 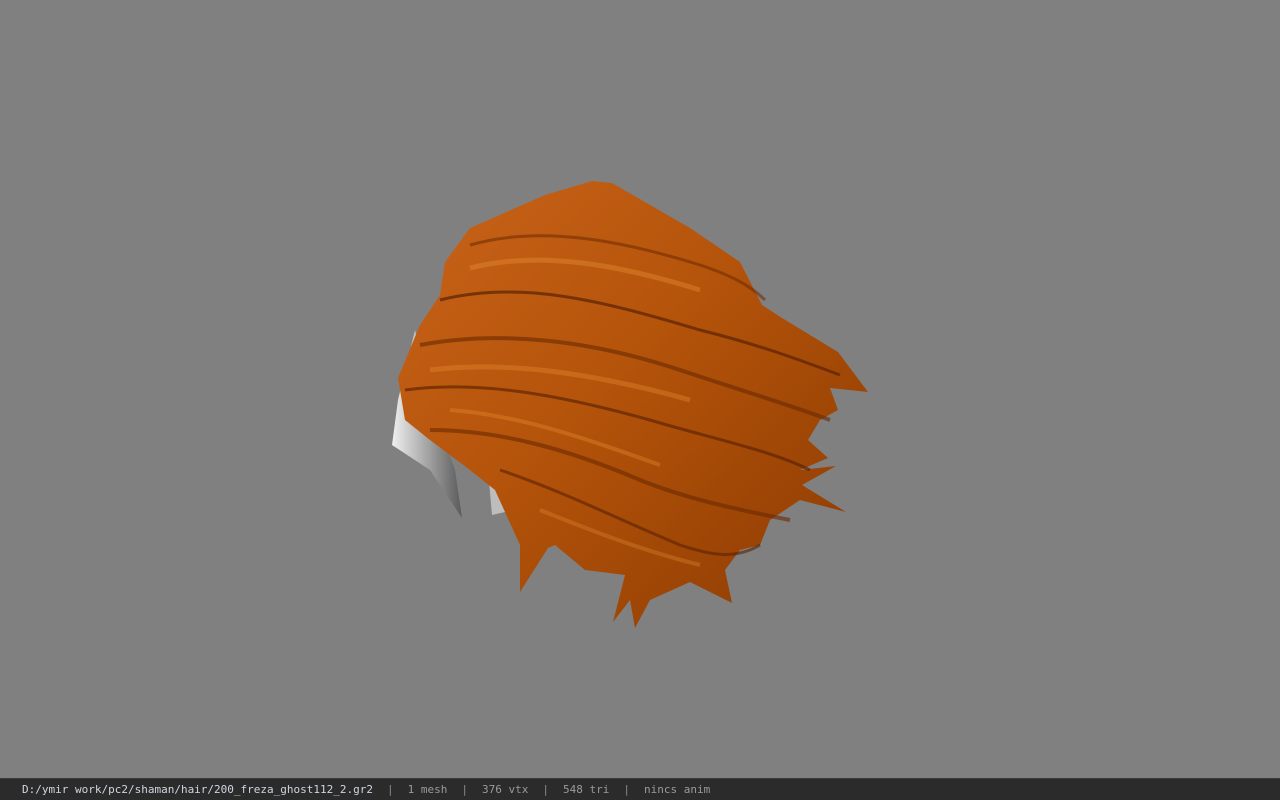 What do you see at coordinates (505, 789) in the screenshot?
I see `vertex-count-label: 376 vtx` at bounding box center [505, 789].